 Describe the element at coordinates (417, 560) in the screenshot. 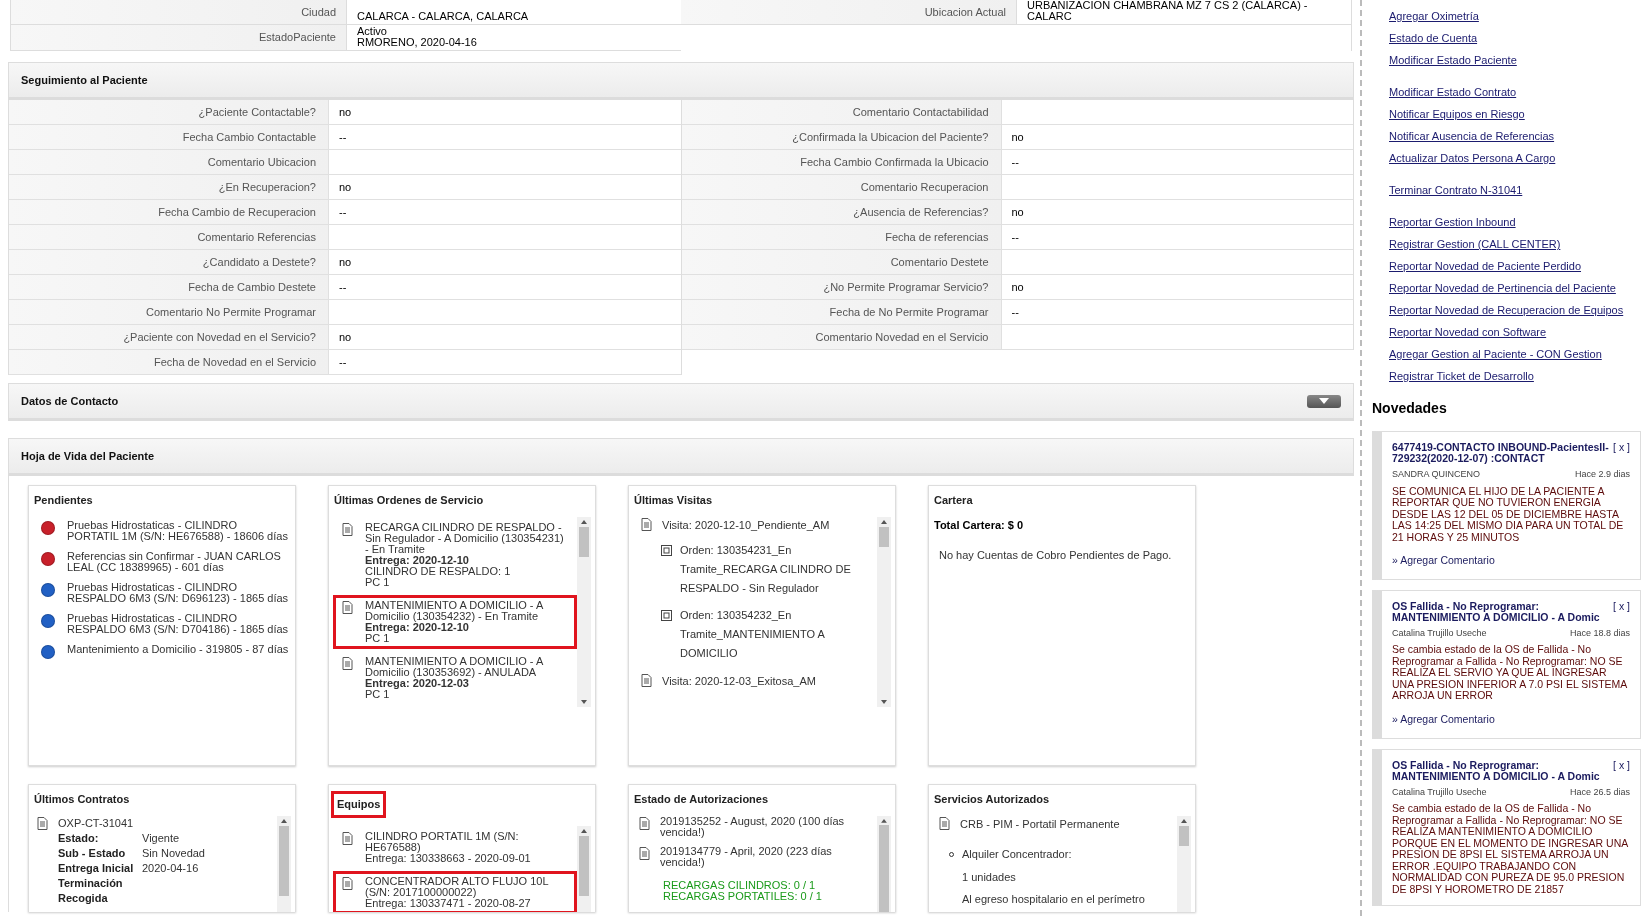

I see `entry-line: Entrega: 2020-12-10` at that location.